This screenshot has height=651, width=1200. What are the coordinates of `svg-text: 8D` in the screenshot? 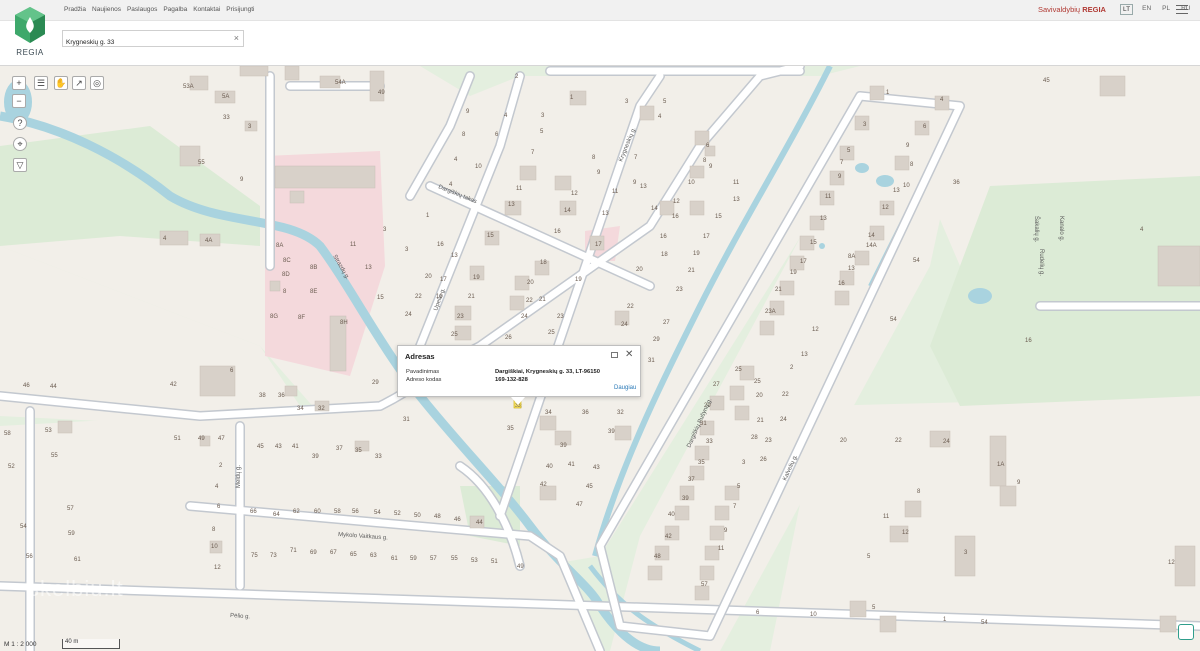 It's located at (286, 275).